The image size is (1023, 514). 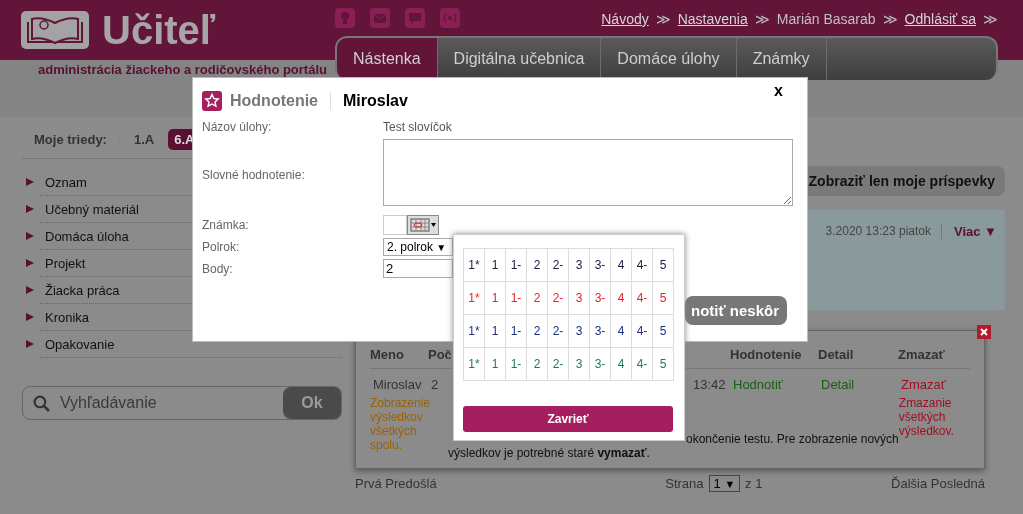 I want to click on prev-links: Prvá Predošlá, so click(x=396, y=483).